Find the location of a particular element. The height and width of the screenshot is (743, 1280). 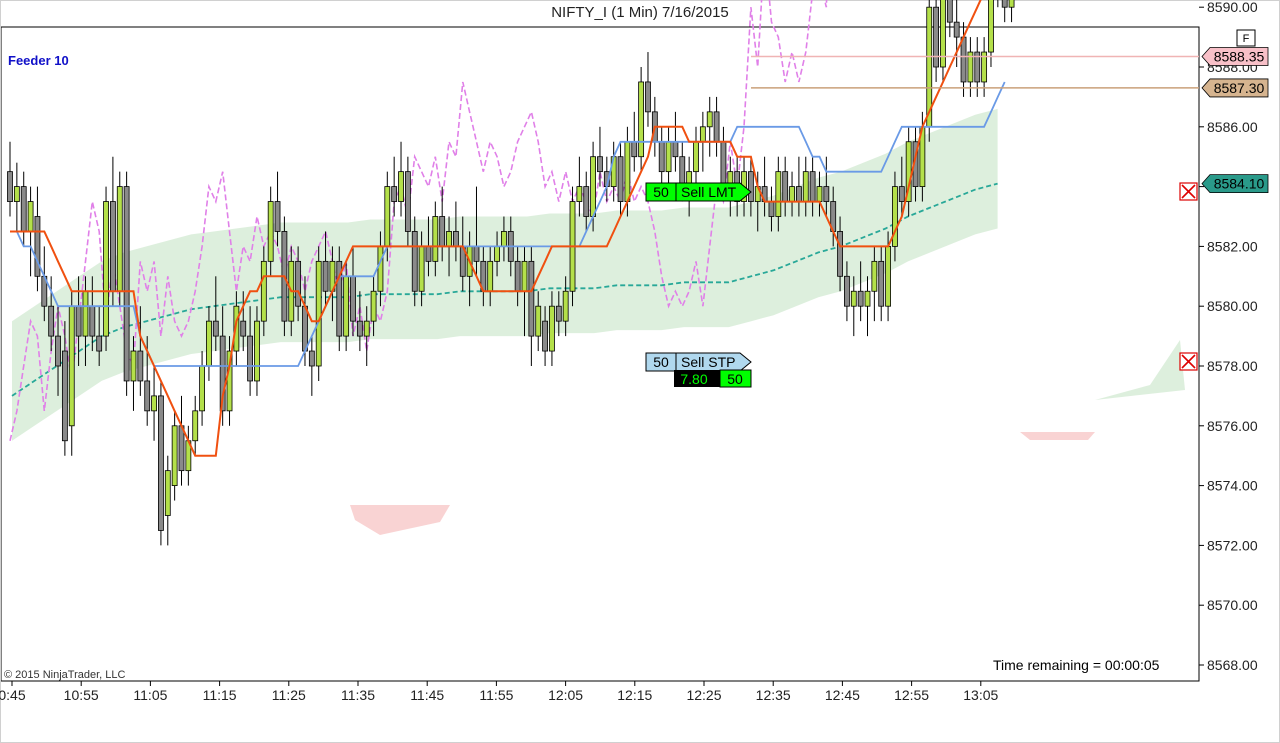

y-tick-label: 8586.00 is located at coordinates (1232, 127).